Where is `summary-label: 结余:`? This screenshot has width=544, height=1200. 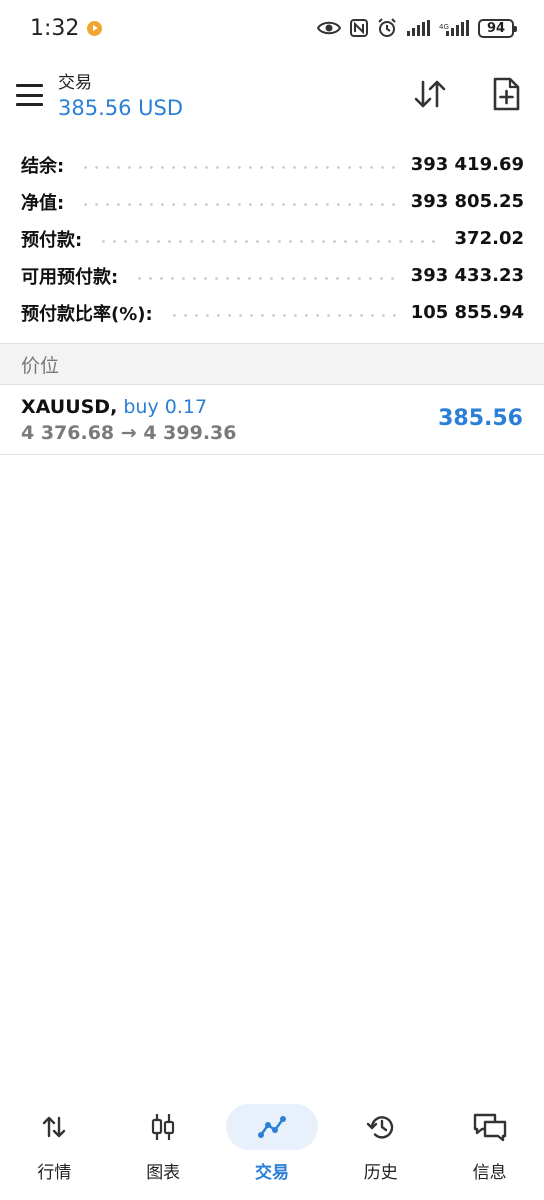 summary-label: 结余: is located at coordinates (43, 166).